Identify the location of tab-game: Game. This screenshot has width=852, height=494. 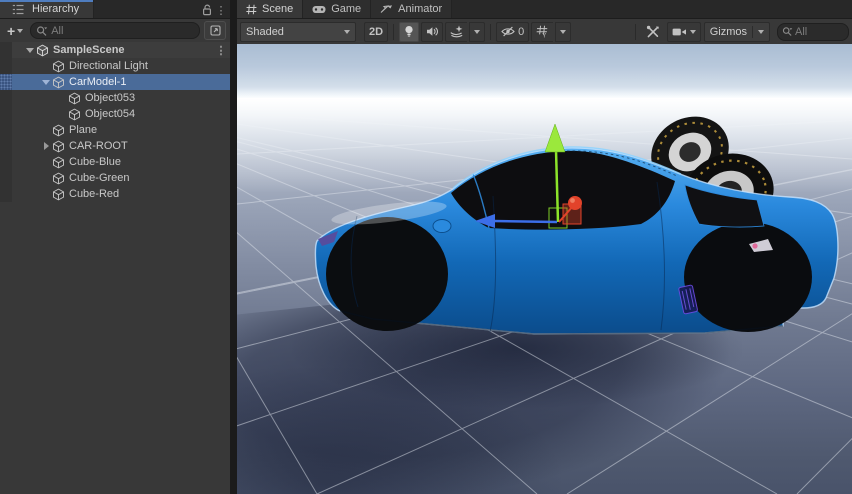
(337, 9).